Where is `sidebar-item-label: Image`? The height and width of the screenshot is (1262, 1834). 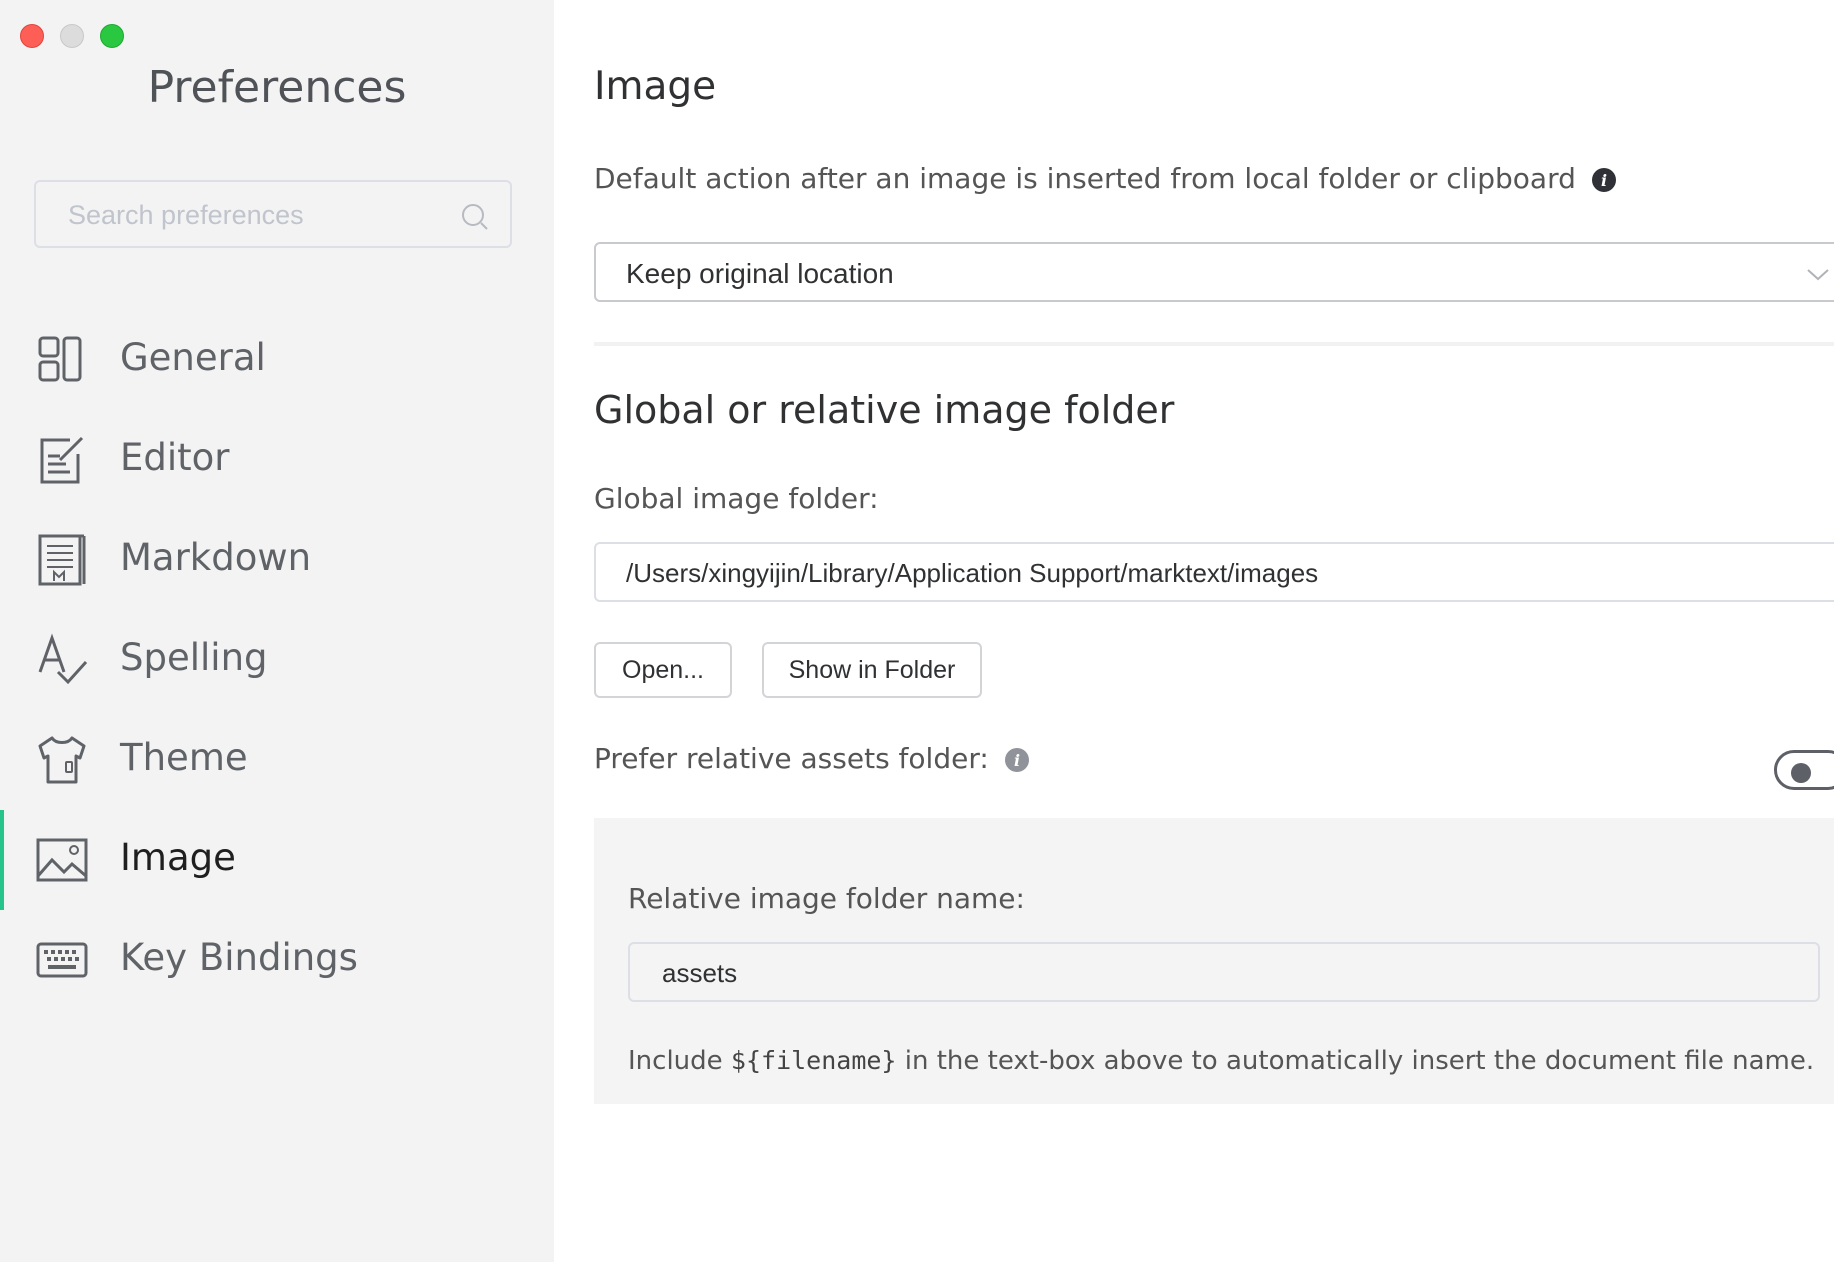 sidebar-item-label: Image is located at coordinates (178, 857).